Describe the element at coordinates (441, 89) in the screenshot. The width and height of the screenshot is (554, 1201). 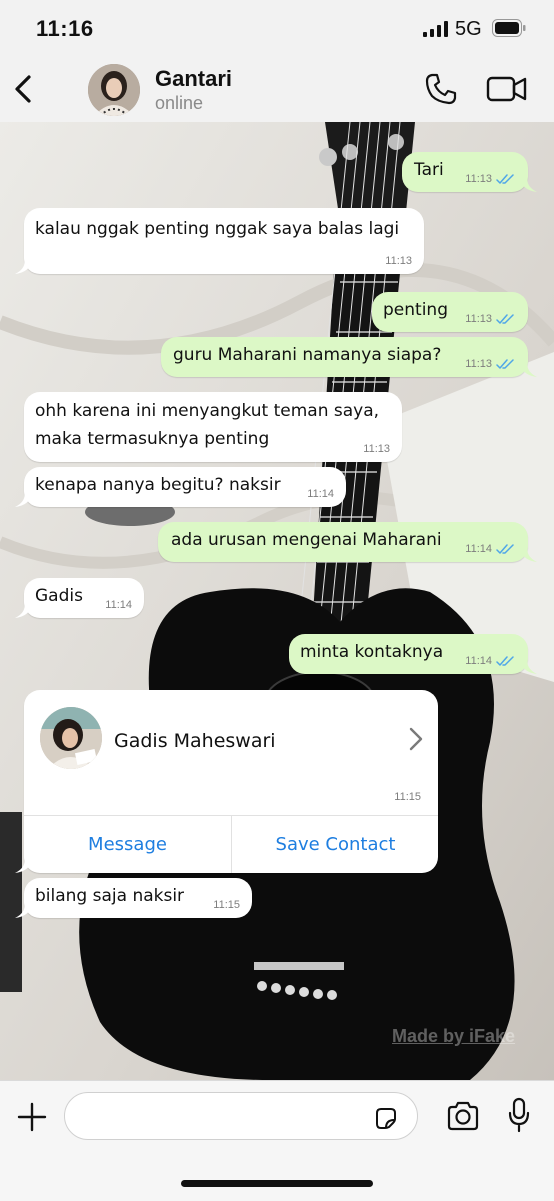
I see `phone-icon` at that location.